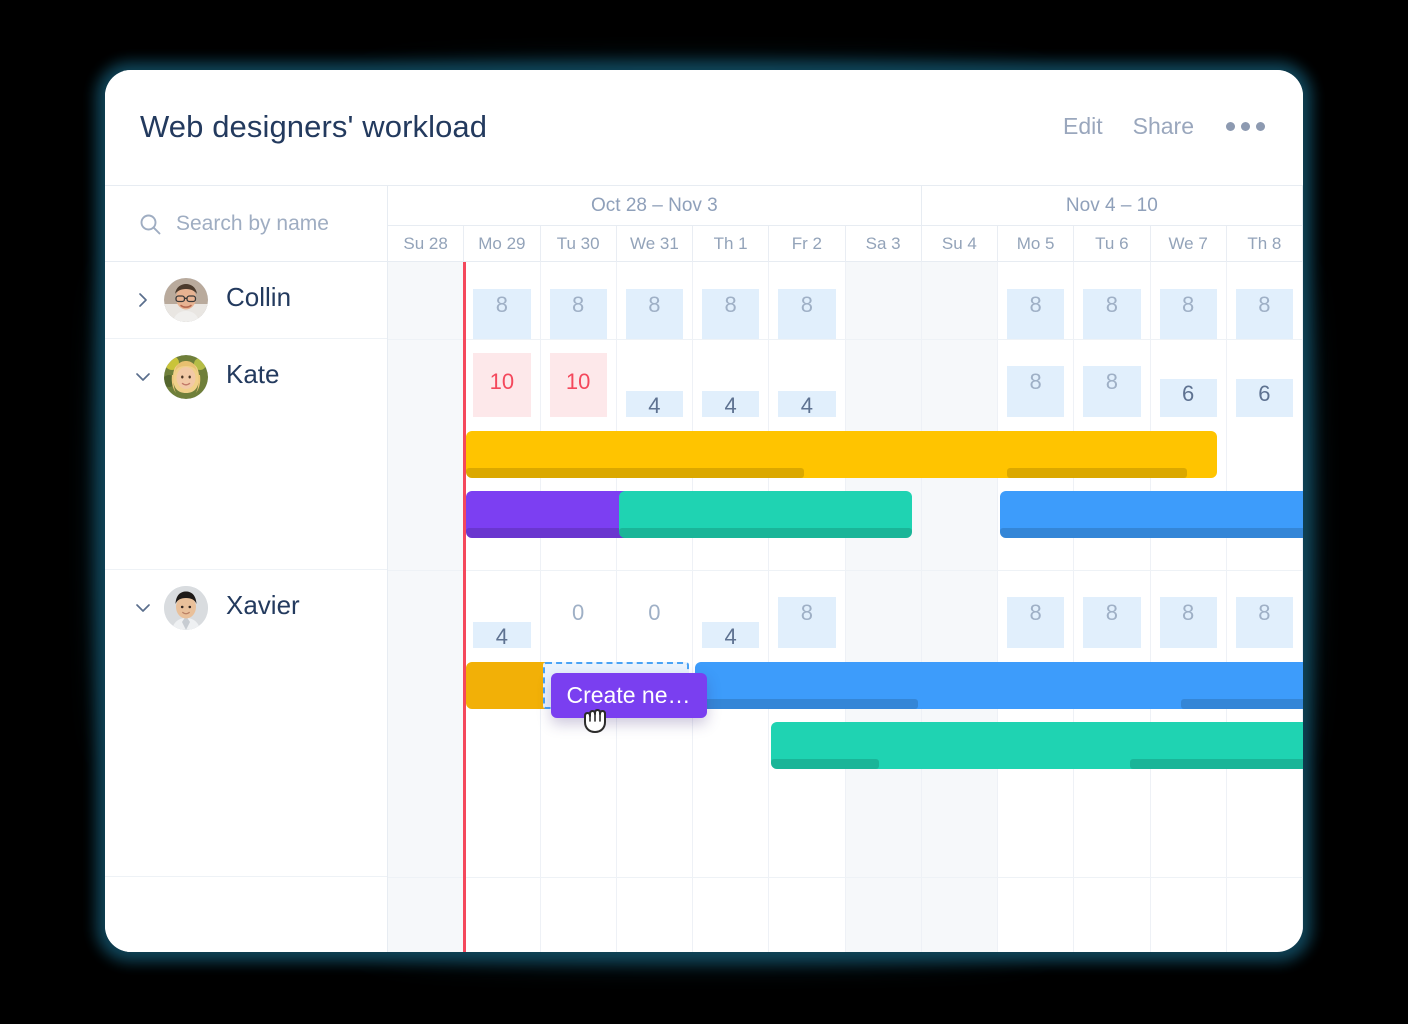 Image resolution: width=1408 pixels, height=1024 pixels. I want to click on search-placeholder: Search by name, so click(252, 223).